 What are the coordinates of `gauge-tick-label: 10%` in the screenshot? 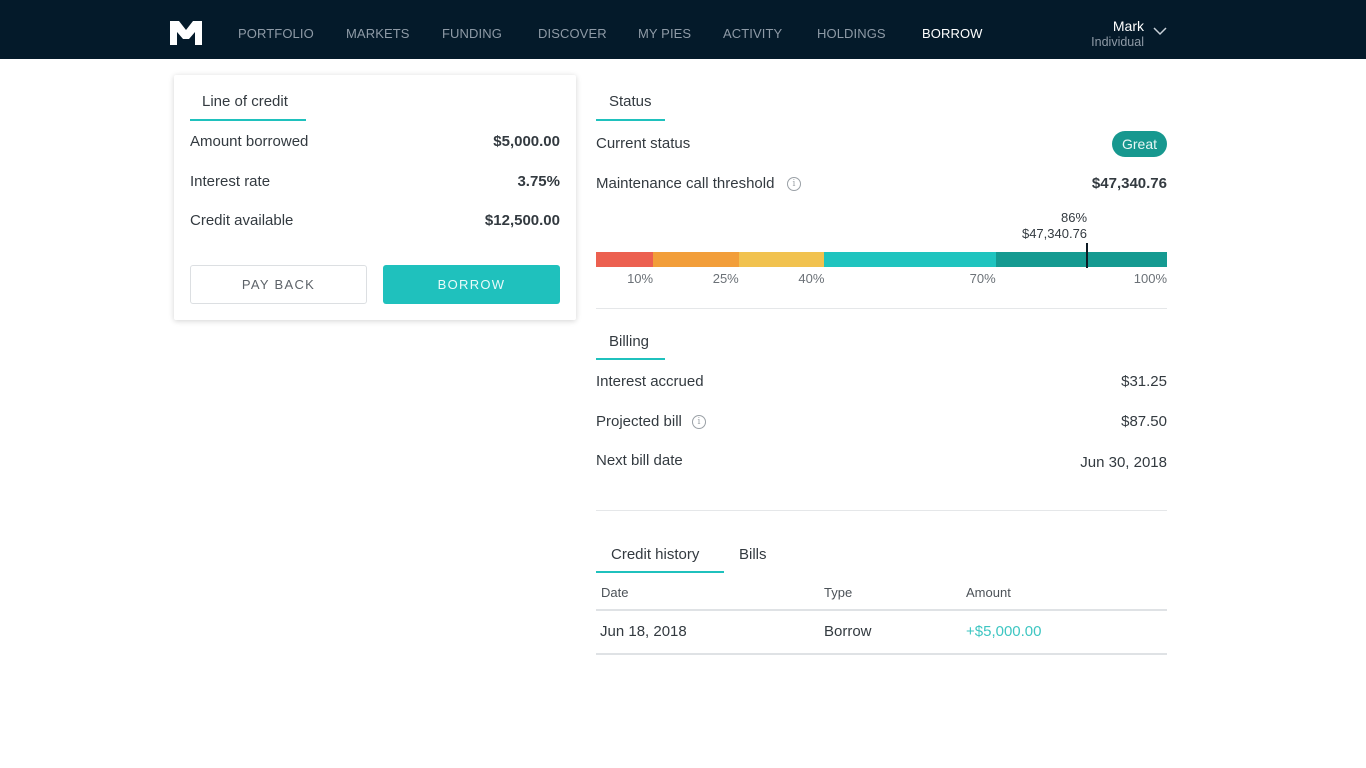 It's located at (640, 278).